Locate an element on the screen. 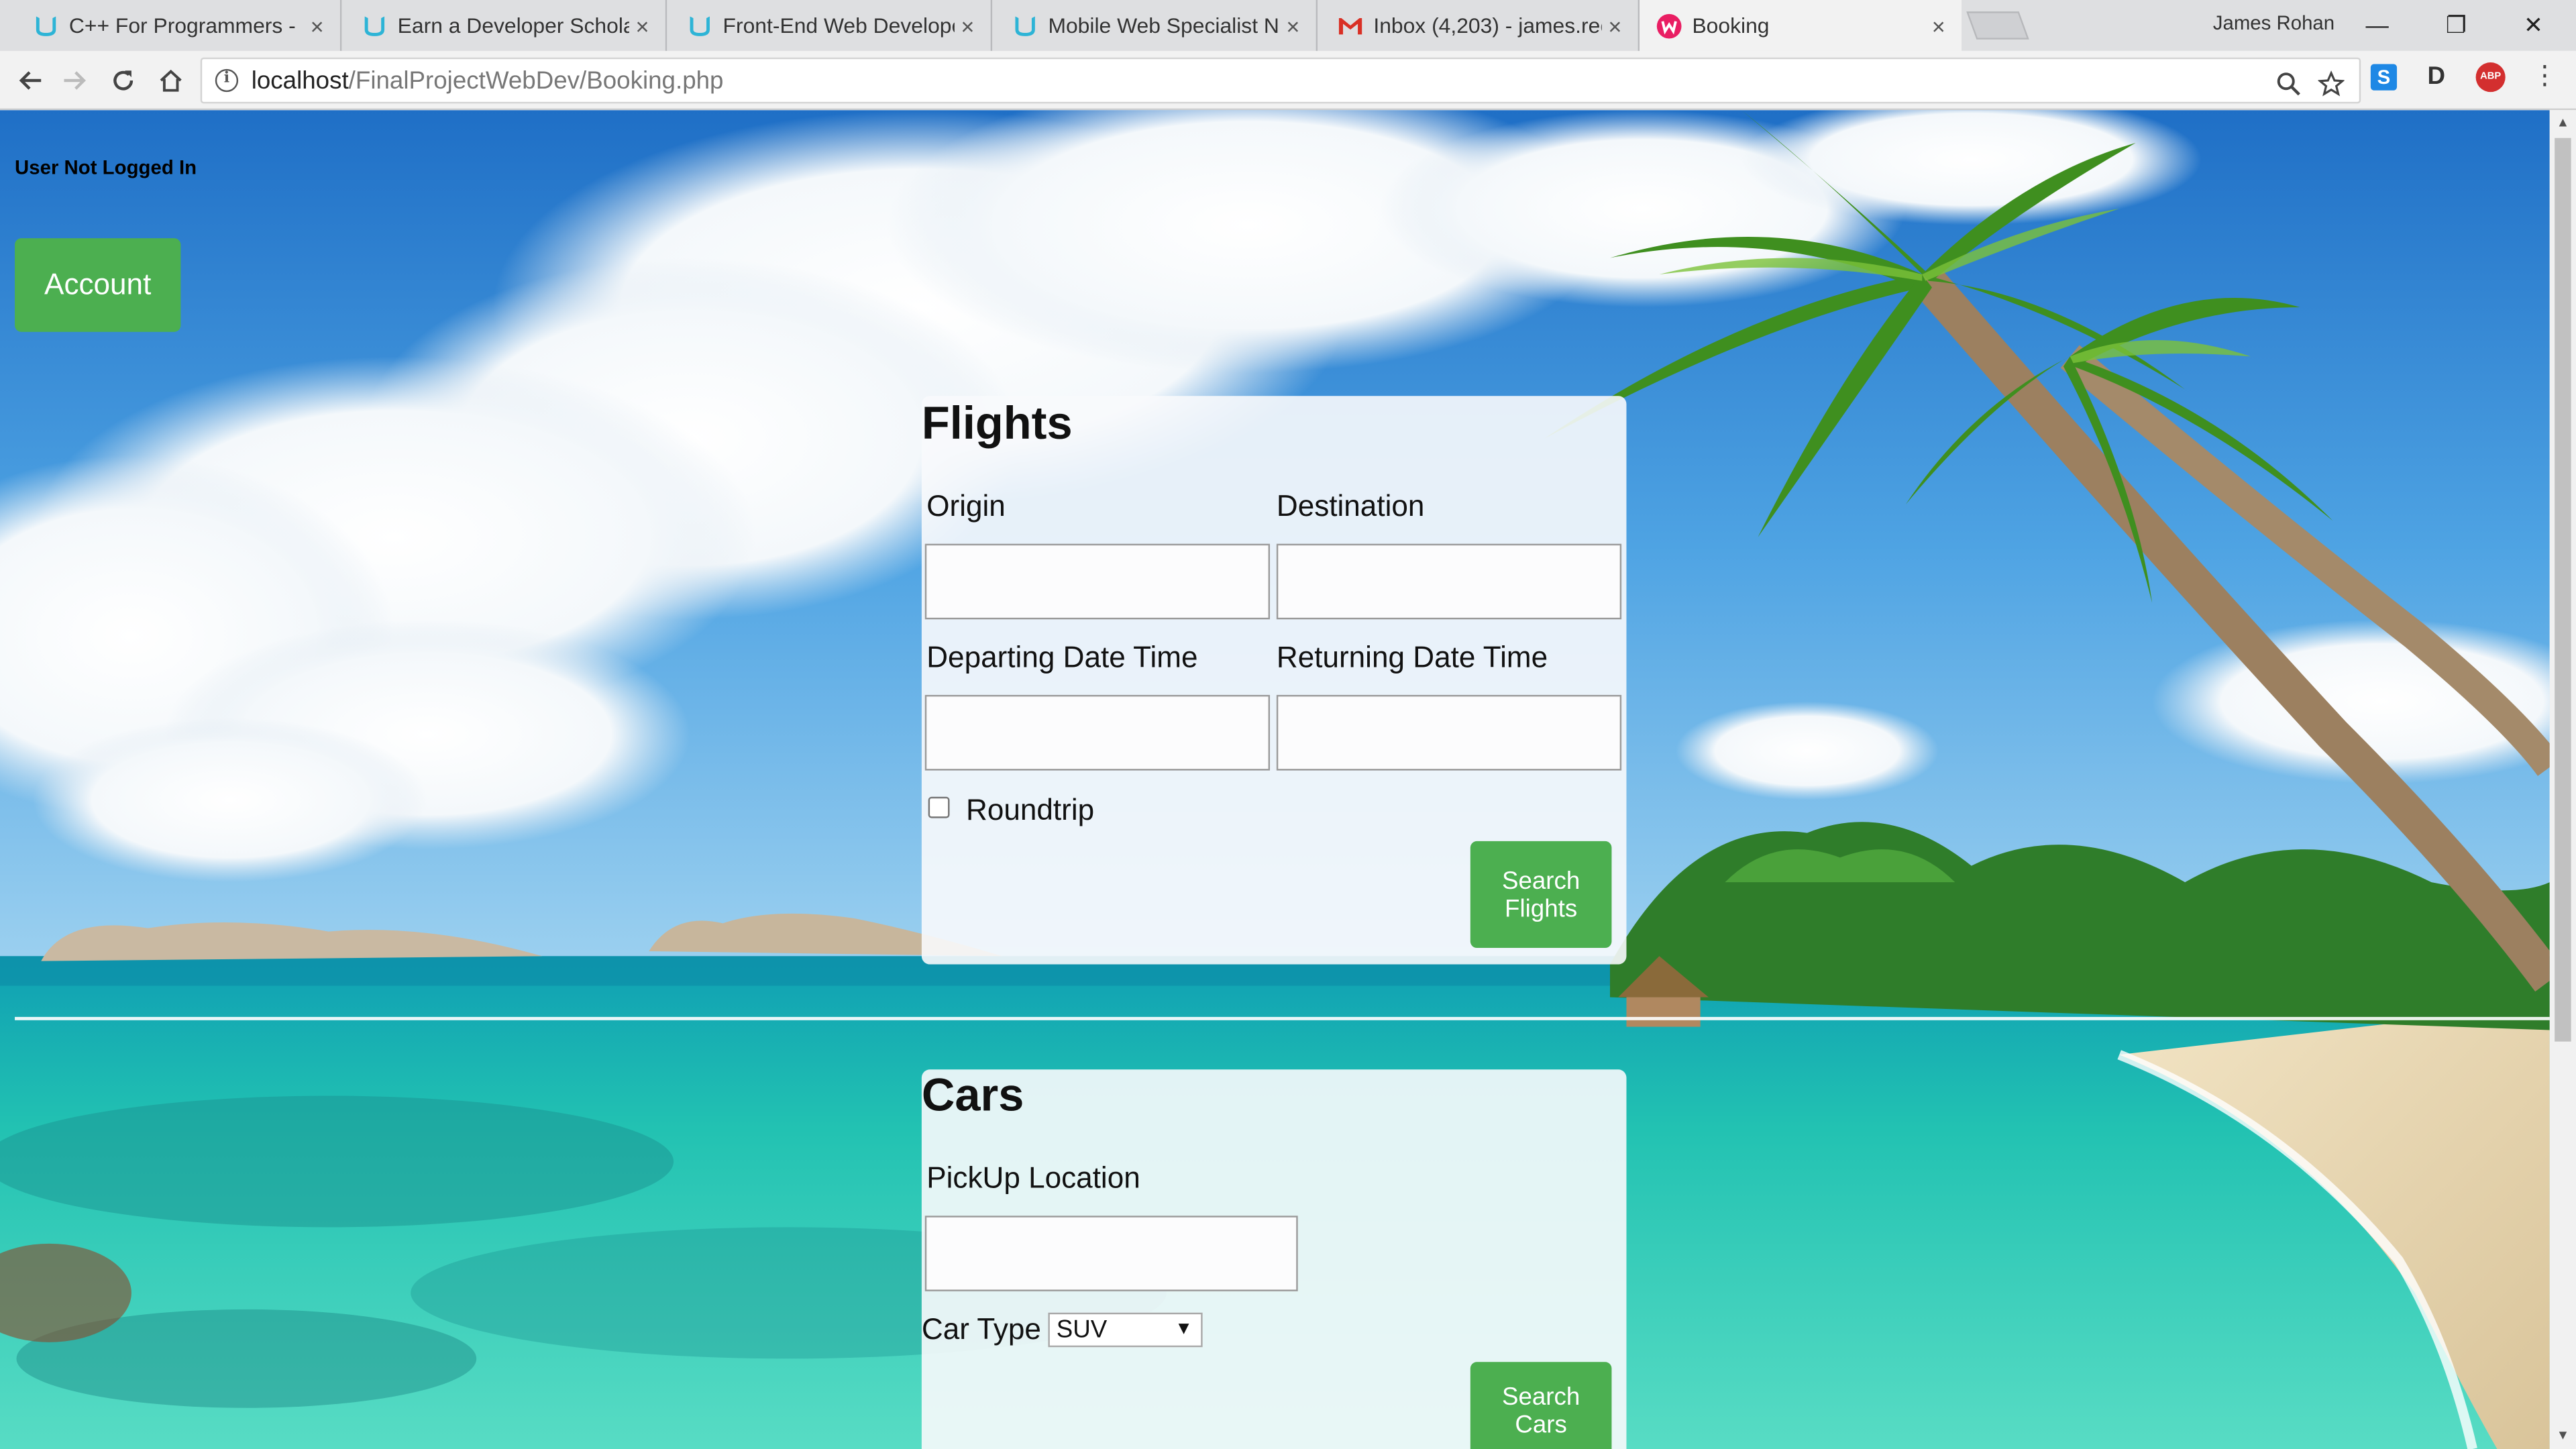  dropdown-arrow-icon: ▼ is located at coordinates (1184, 1329).